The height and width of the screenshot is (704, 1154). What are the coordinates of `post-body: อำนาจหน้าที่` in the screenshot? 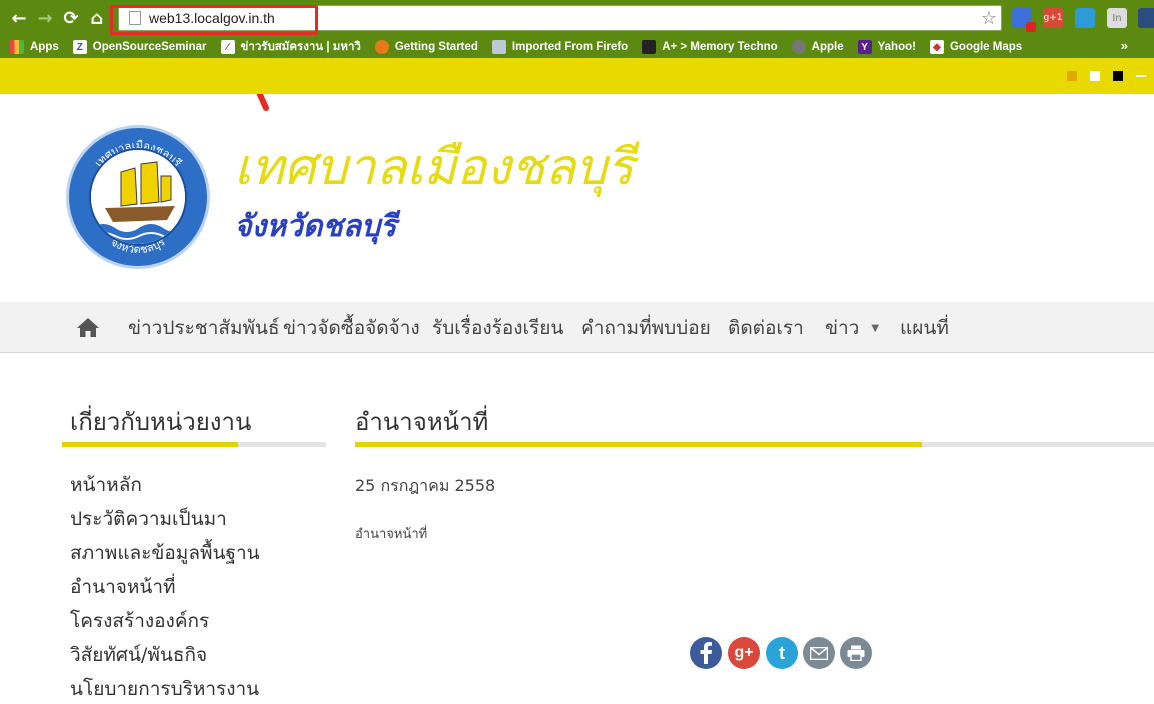 It's located at (391, 534).